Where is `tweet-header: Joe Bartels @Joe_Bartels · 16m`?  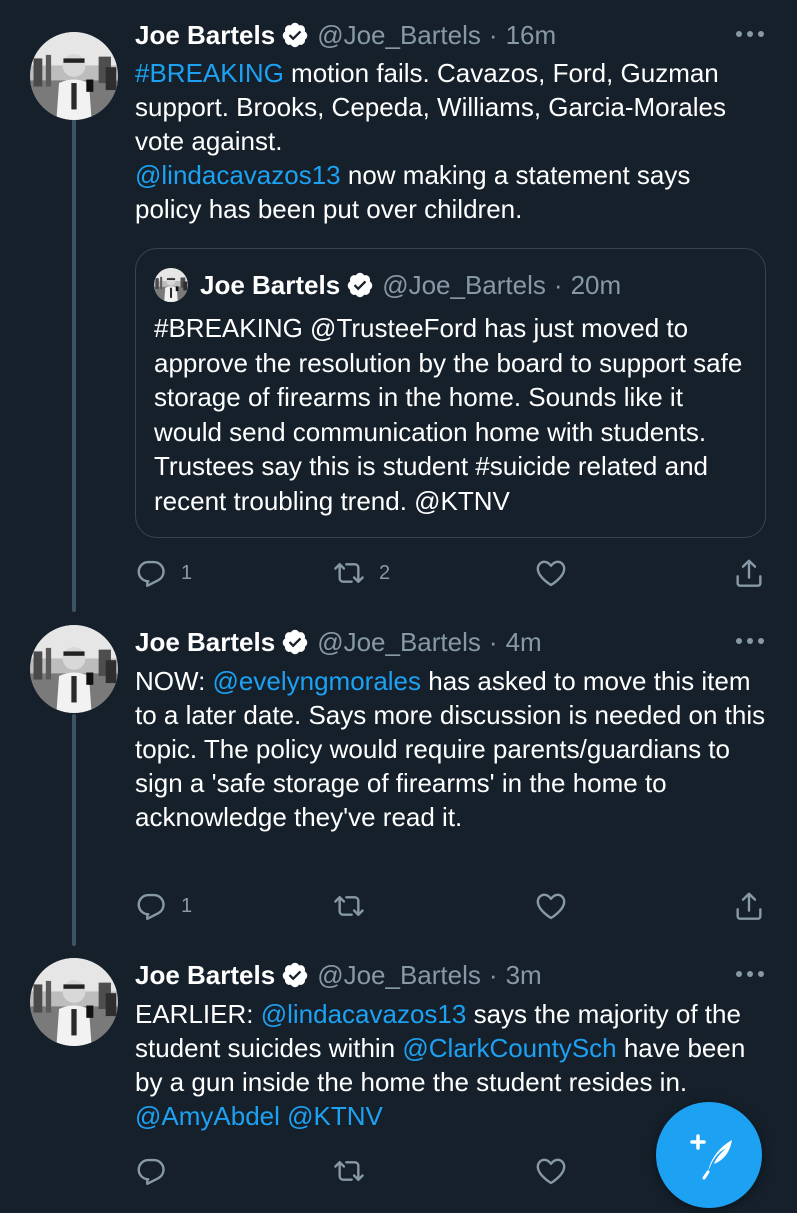
tweet-header: Joe Bartels @Joe_Bartels · 16m is located at coordinates (345, 35).